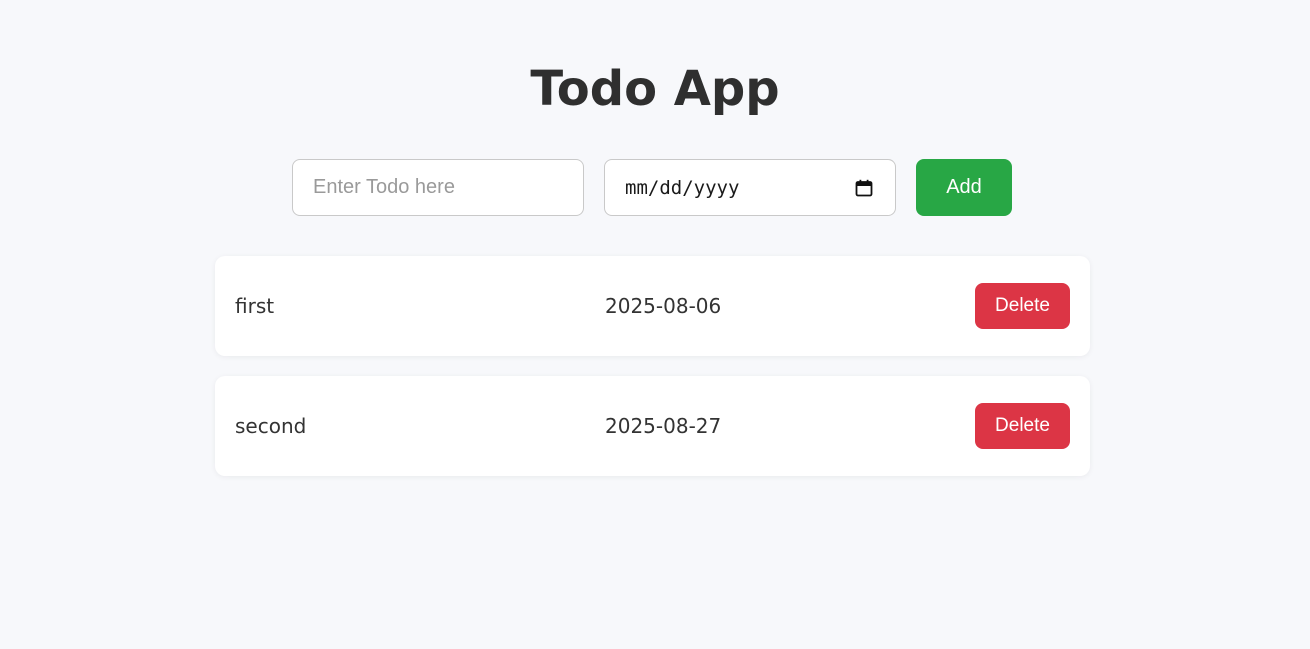 The height and width of the screenshot is (649, 1310). Describe the element at coordinates (864, 188) in the screenshot. I see `calendar-icon` at that location.